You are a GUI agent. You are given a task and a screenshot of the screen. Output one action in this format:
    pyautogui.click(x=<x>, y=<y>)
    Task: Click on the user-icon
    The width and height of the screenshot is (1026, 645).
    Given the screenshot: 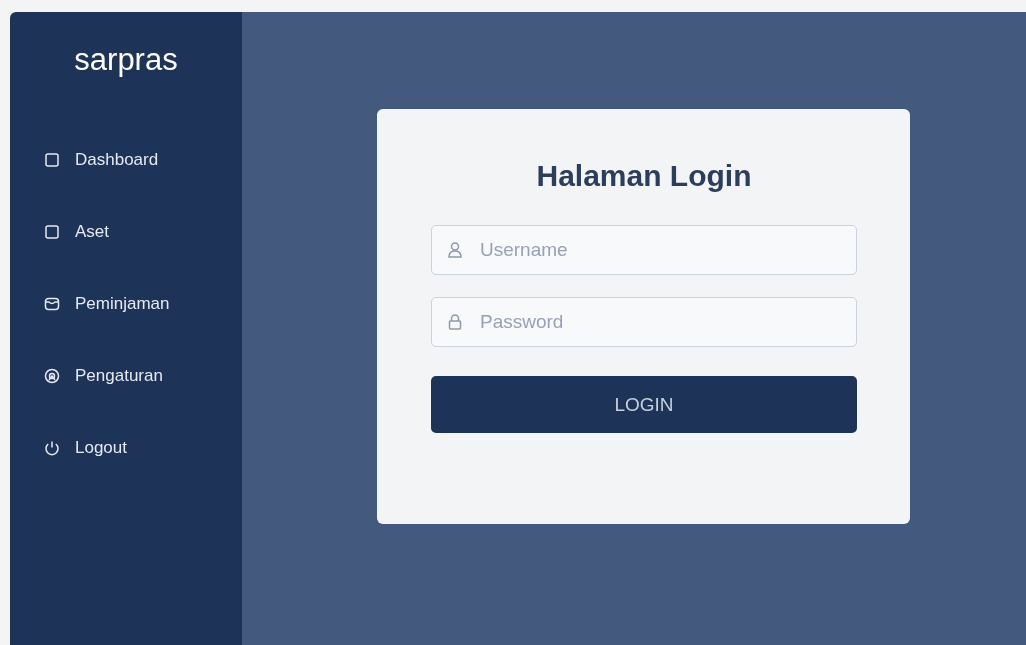 What is the action you would take?
    pyautogui.click(x=455, y=250)
    